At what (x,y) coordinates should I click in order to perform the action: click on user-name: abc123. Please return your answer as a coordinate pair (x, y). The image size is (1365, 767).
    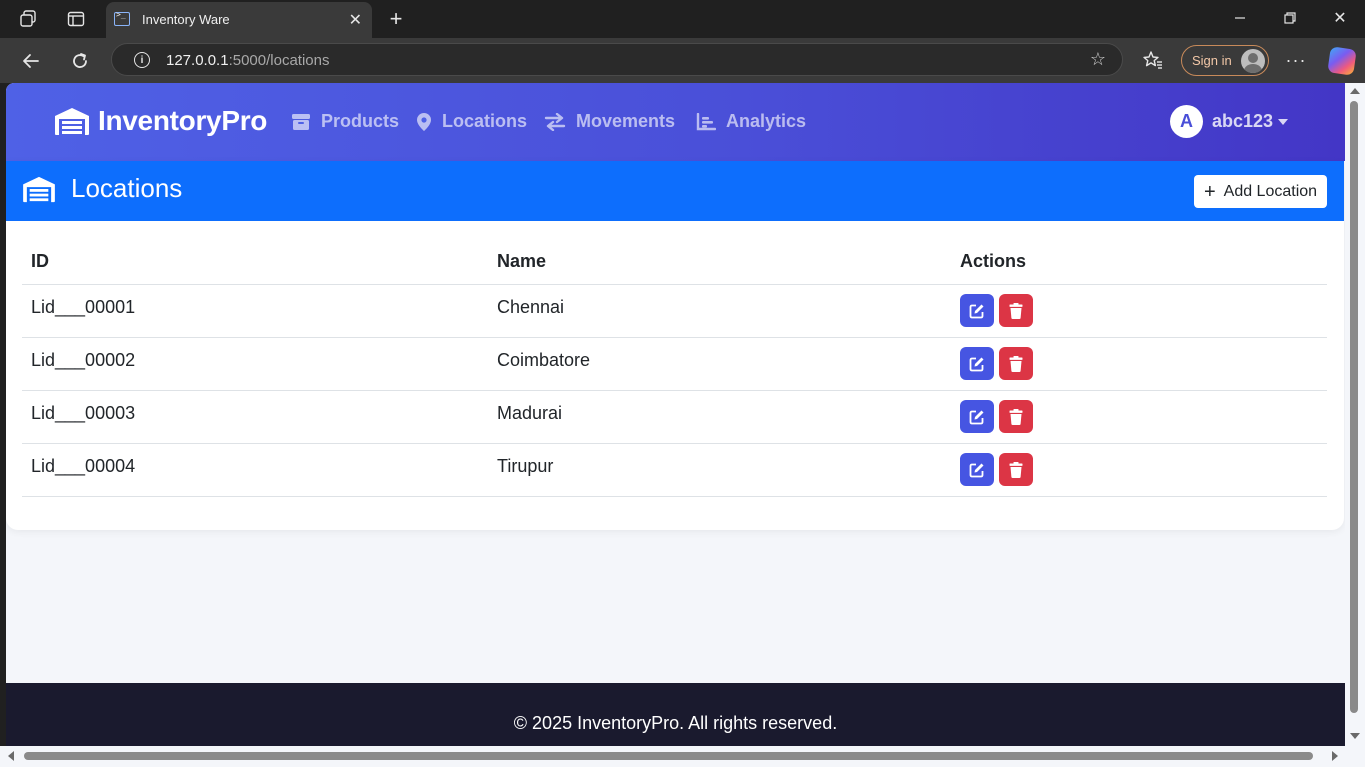
    Looking at the image, I should click on (1243, 121).